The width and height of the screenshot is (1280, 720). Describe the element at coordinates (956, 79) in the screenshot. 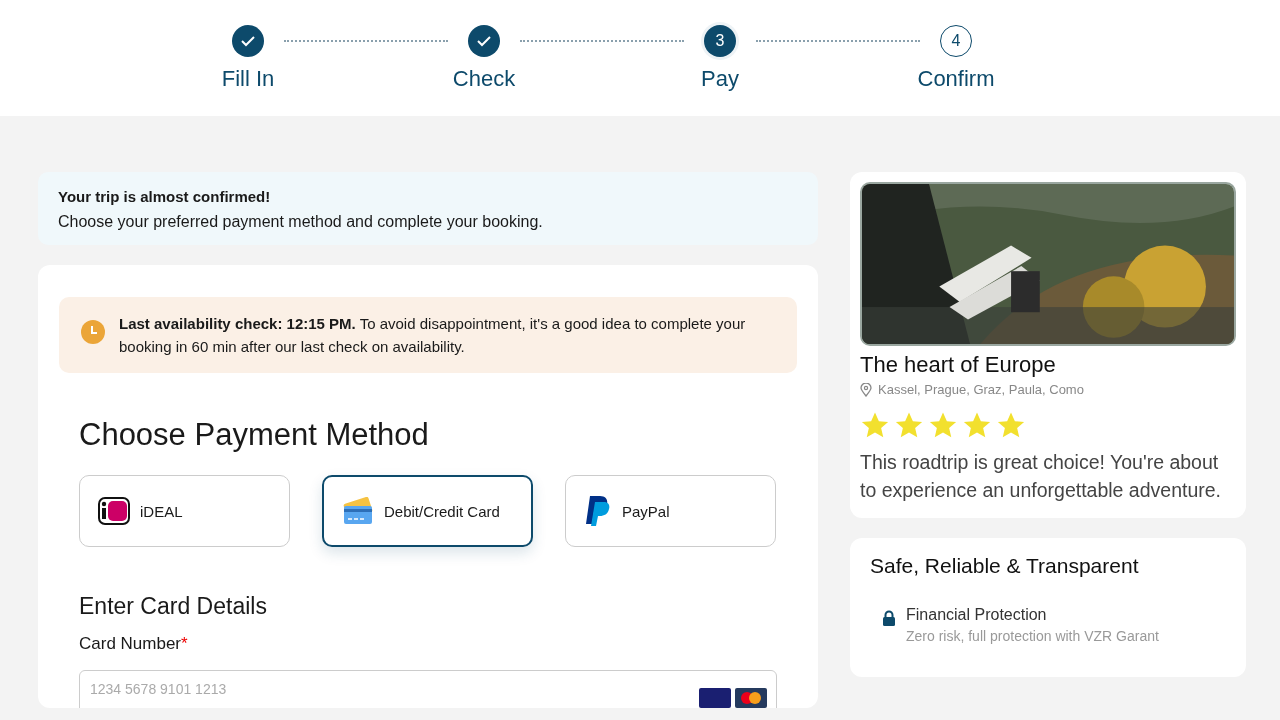

I see `step-label: Confirm` at that location.